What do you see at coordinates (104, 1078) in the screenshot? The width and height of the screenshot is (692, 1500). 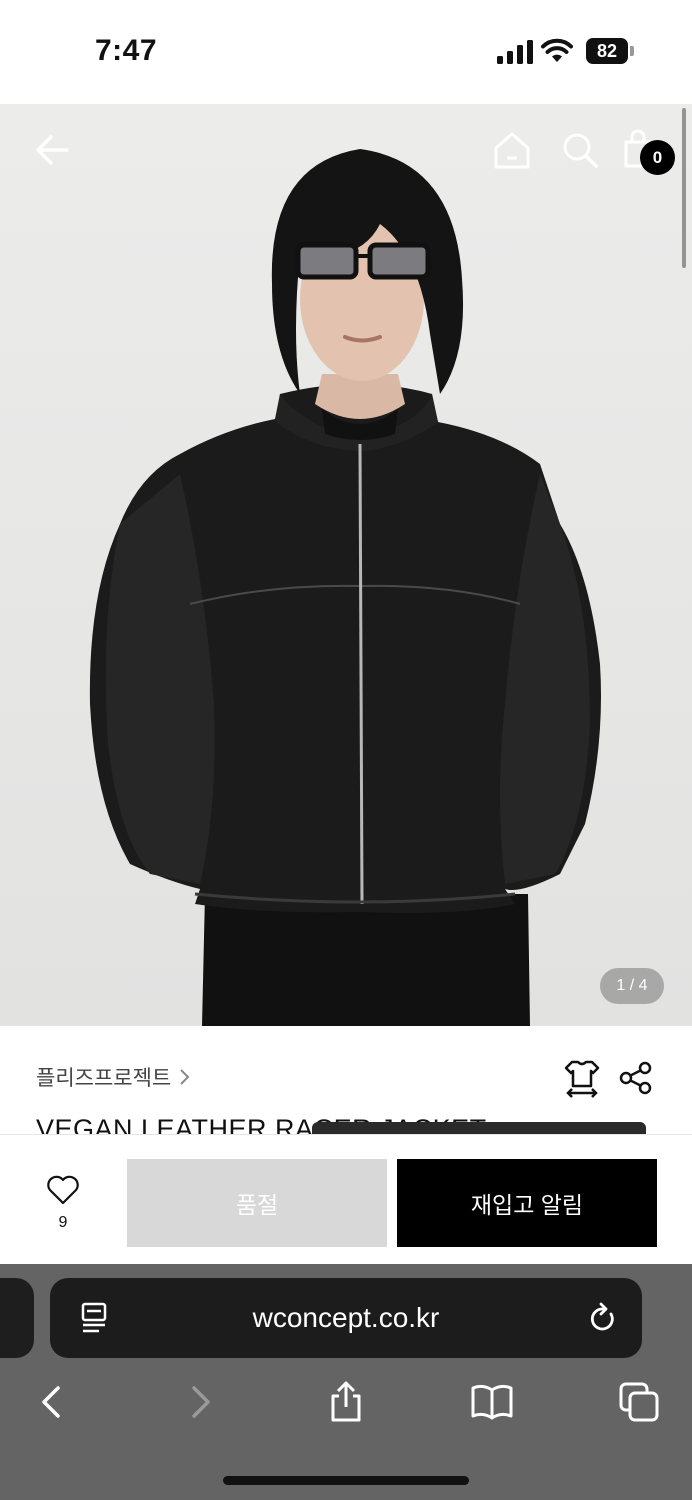 I see `brand-name: 플리즈프로젝트` at bounding box center [104, 1078].